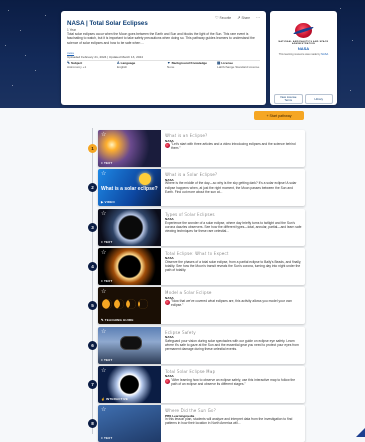  I want to click on content-type-label: ≡ TEXT, so click(106, 242).